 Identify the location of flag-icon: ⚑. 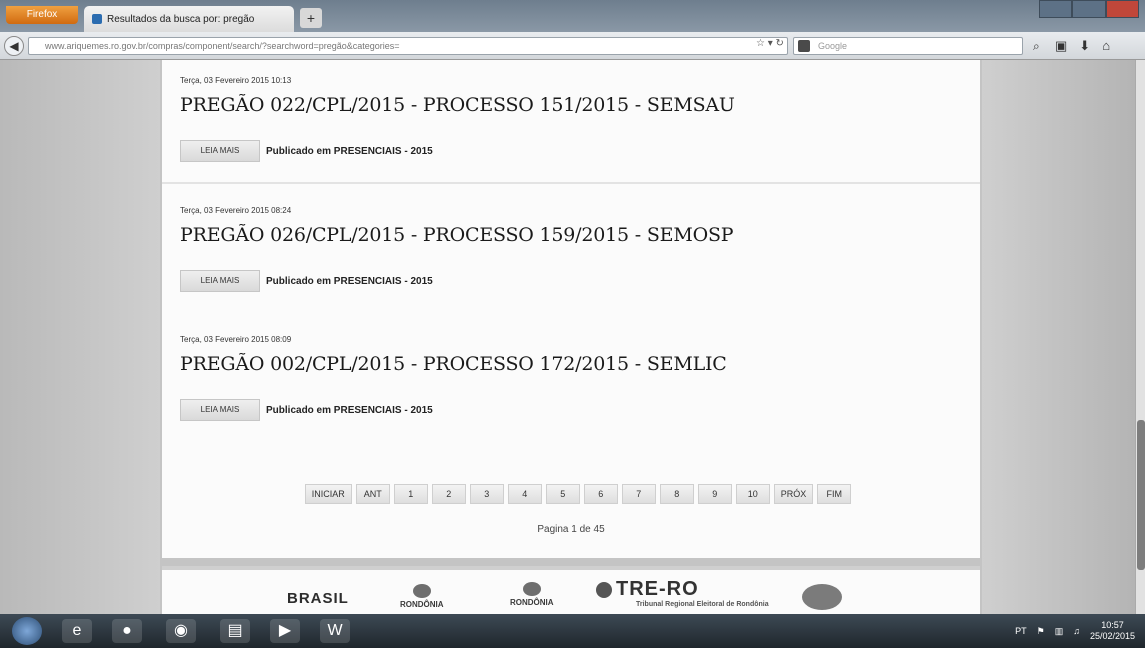
(1041, 631).